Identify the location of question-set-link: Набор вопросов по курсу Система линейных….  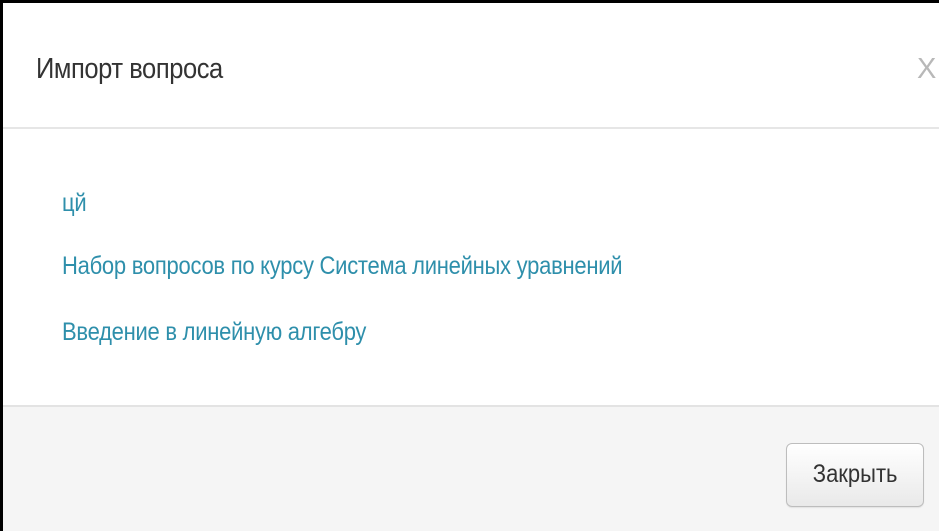
(342, 266).